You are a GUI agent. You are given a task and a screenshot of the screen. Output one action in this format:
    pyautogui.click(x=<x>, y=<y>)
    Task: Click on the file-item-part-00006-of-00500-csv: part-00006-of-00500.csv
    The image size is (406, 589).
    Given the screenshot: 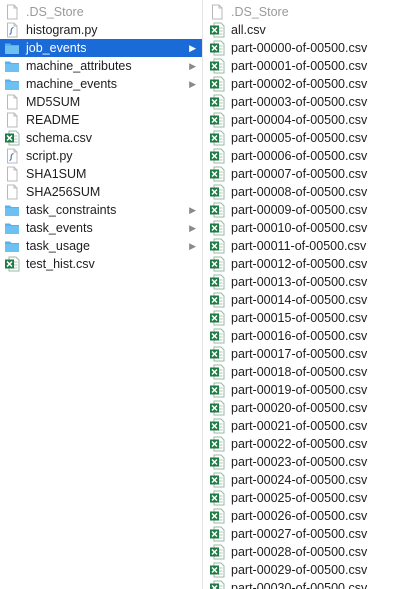 What is the action you would take?
    pyautogui.click(x=304, y=156)
    